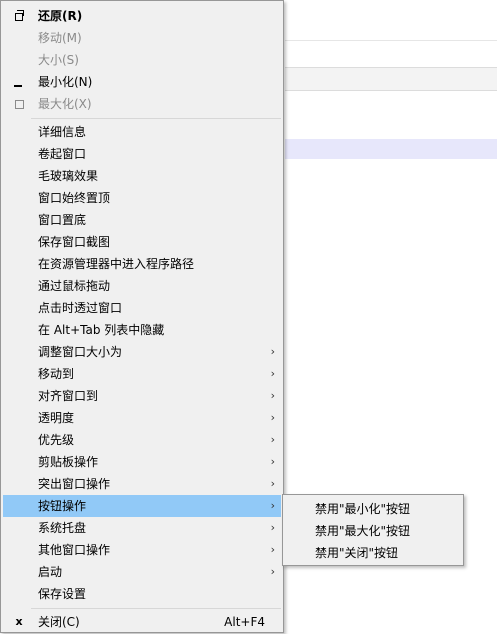 The width and height of the screenshot is (497, 634). I want to click on menu-item-move-to: 移动到 ›, so click(142, 374).